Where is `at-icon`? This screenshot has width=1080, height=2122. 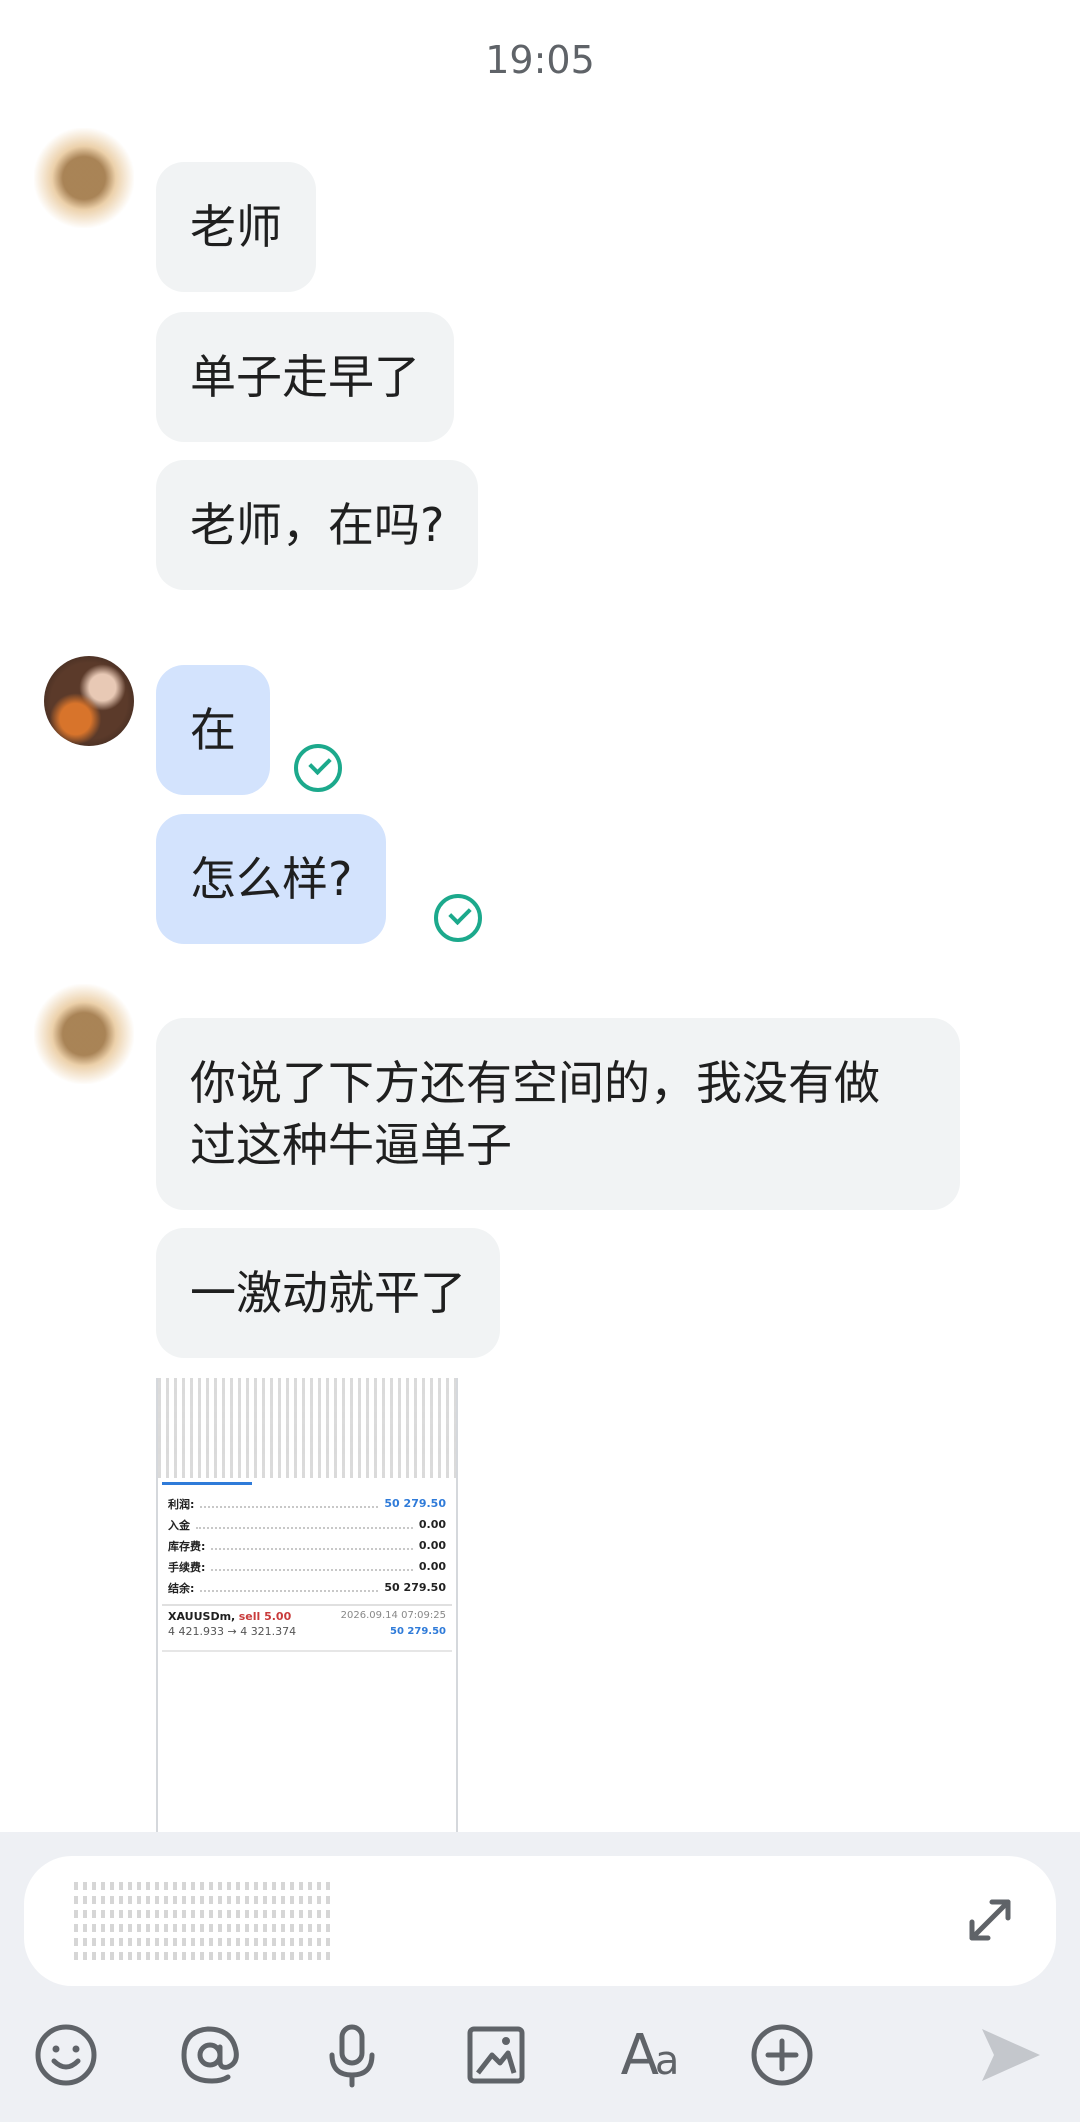 at-icon is located at coordinates (210, 2055).